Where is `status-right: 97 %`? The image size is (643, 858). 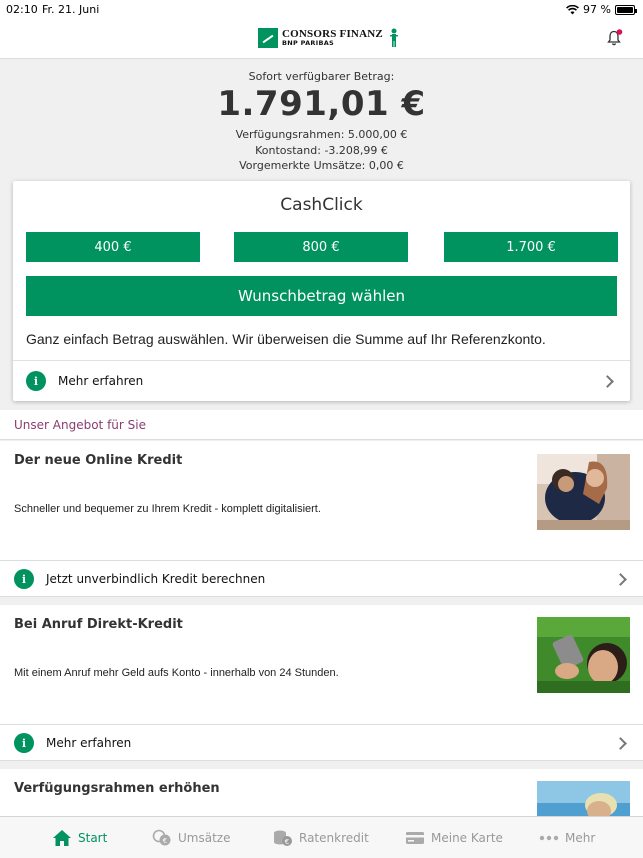 status-right: 97 % is located at coordinates (601, 9).